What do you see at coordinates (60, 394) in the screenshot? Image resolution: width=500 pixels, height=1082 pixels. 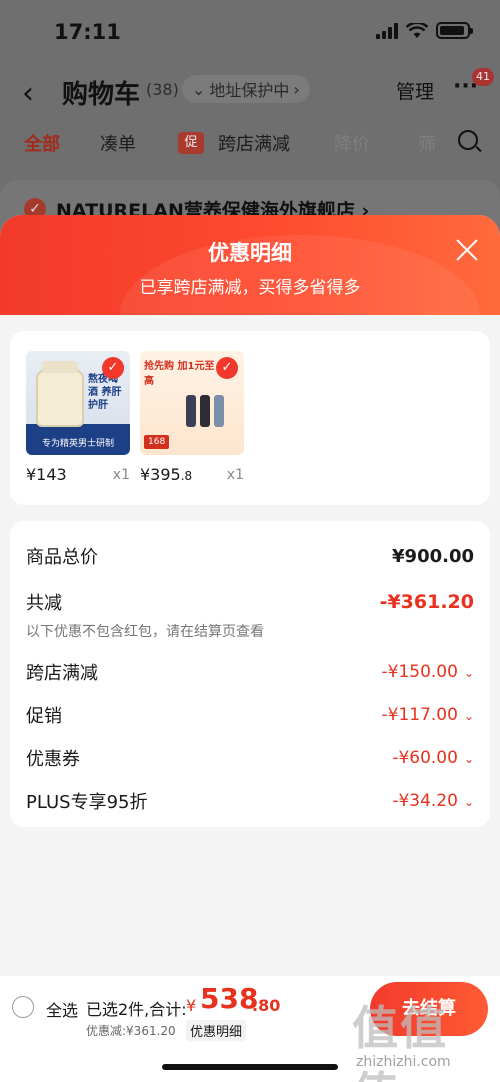 I see `supplement-jar-icon` at bounding box center [60, 394].